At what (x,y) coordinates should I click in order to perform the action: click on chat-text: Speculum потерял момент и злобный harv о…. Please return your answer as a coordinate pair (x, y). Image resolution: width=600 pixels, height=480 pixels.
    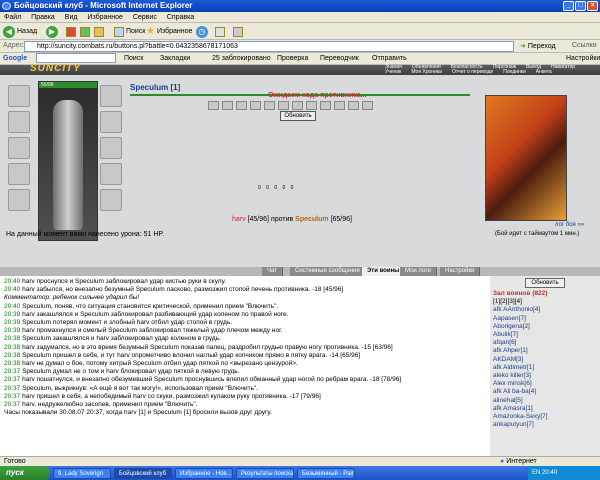
    Looking at the image, I should click on (127, 323).